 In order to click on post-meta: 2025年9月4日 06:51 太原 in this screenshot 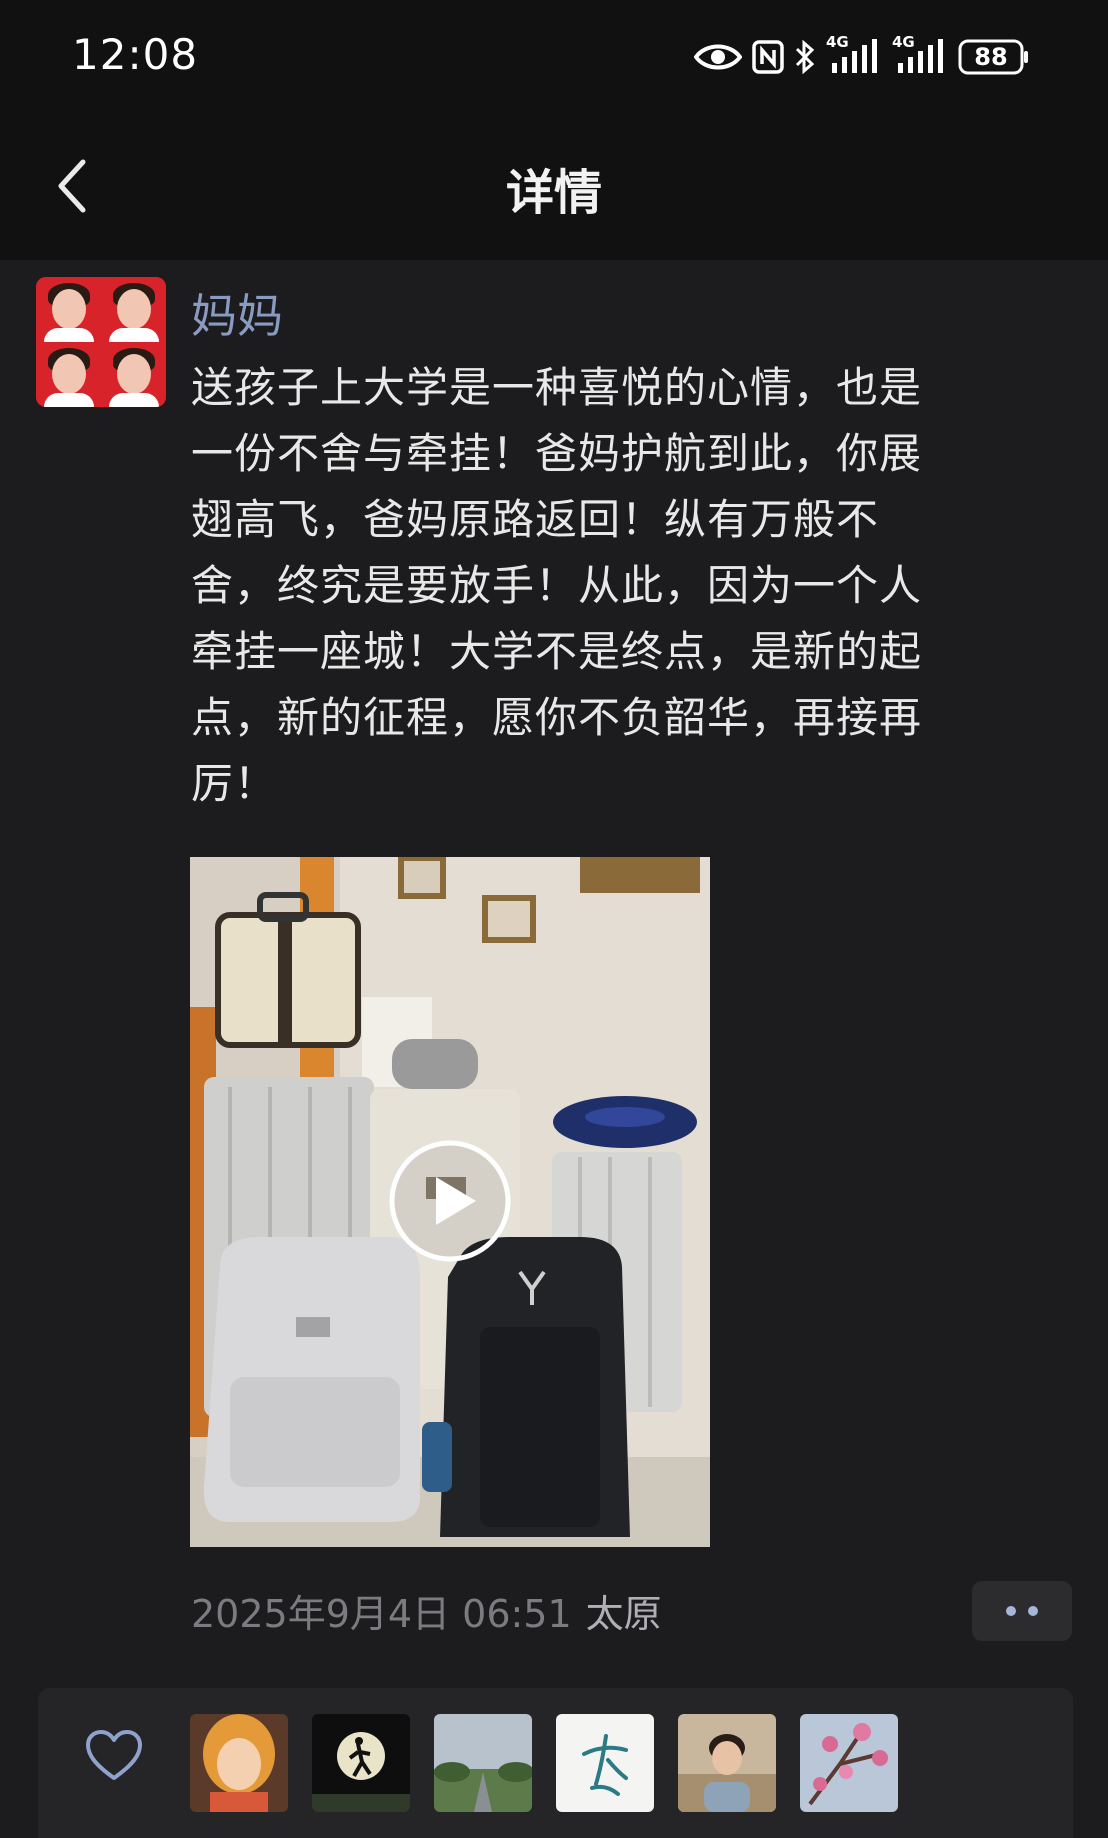, I will do `click(426, 1610)`.